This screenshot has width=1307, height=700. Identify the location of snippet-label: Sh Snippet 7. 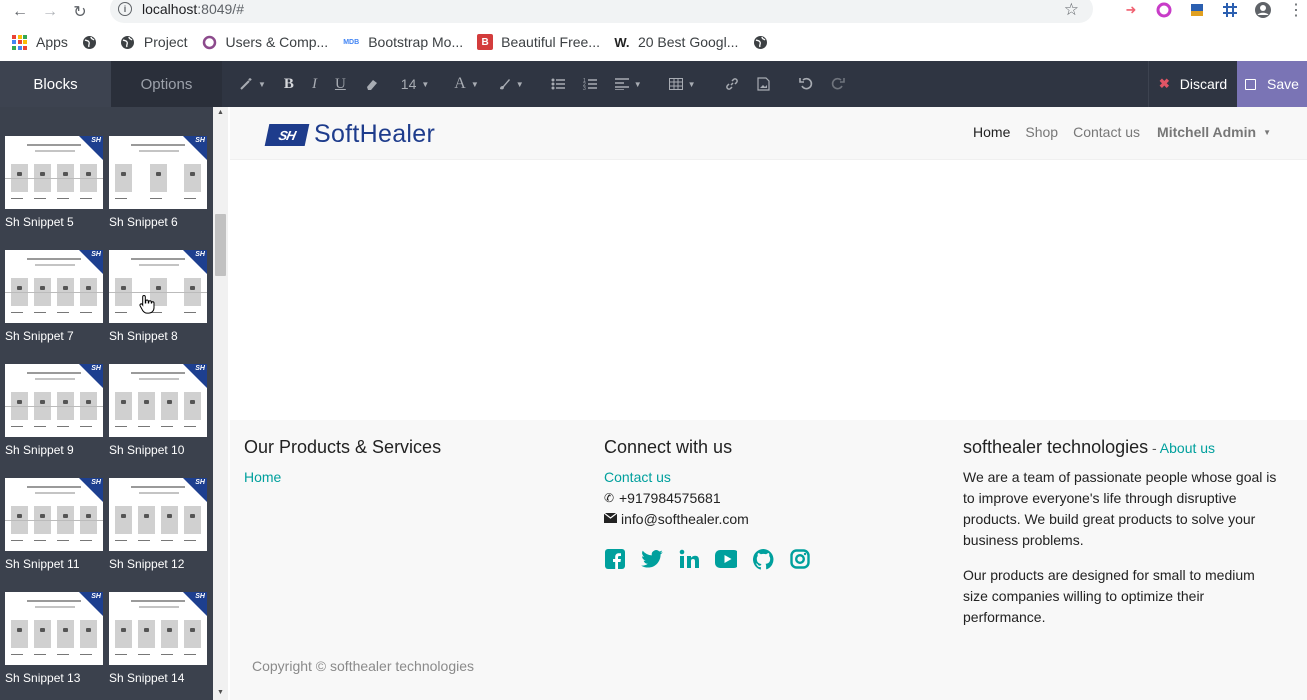
(39, 336).